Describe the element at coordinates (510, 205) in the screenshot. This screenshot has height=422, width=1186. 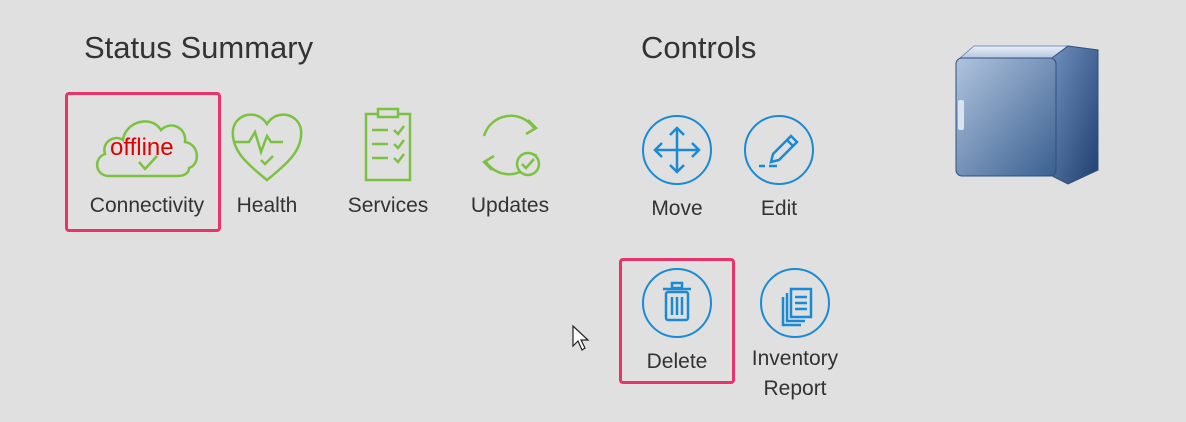
I see `updates-label: Updates` at that location.